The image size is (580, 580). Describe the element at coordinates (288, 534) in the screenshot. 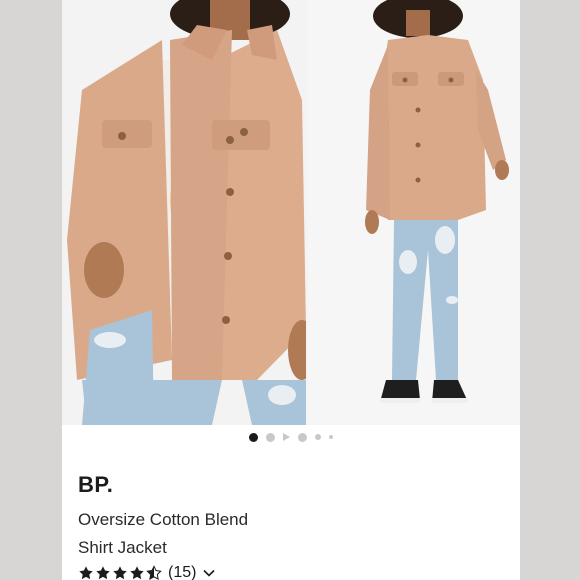

I see `product-title: Oversize Cotton Blend Shirt Jacket` at that location.